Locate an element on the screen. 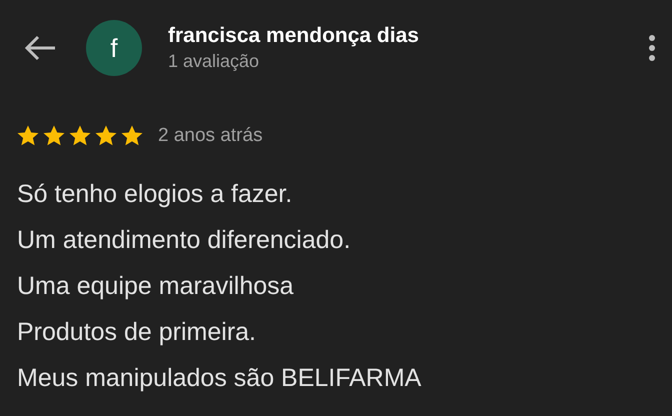 This screenshot has width=672, height=416. review-text-line: Uma equipe maravilhosa is located at coordinates (156, 286).